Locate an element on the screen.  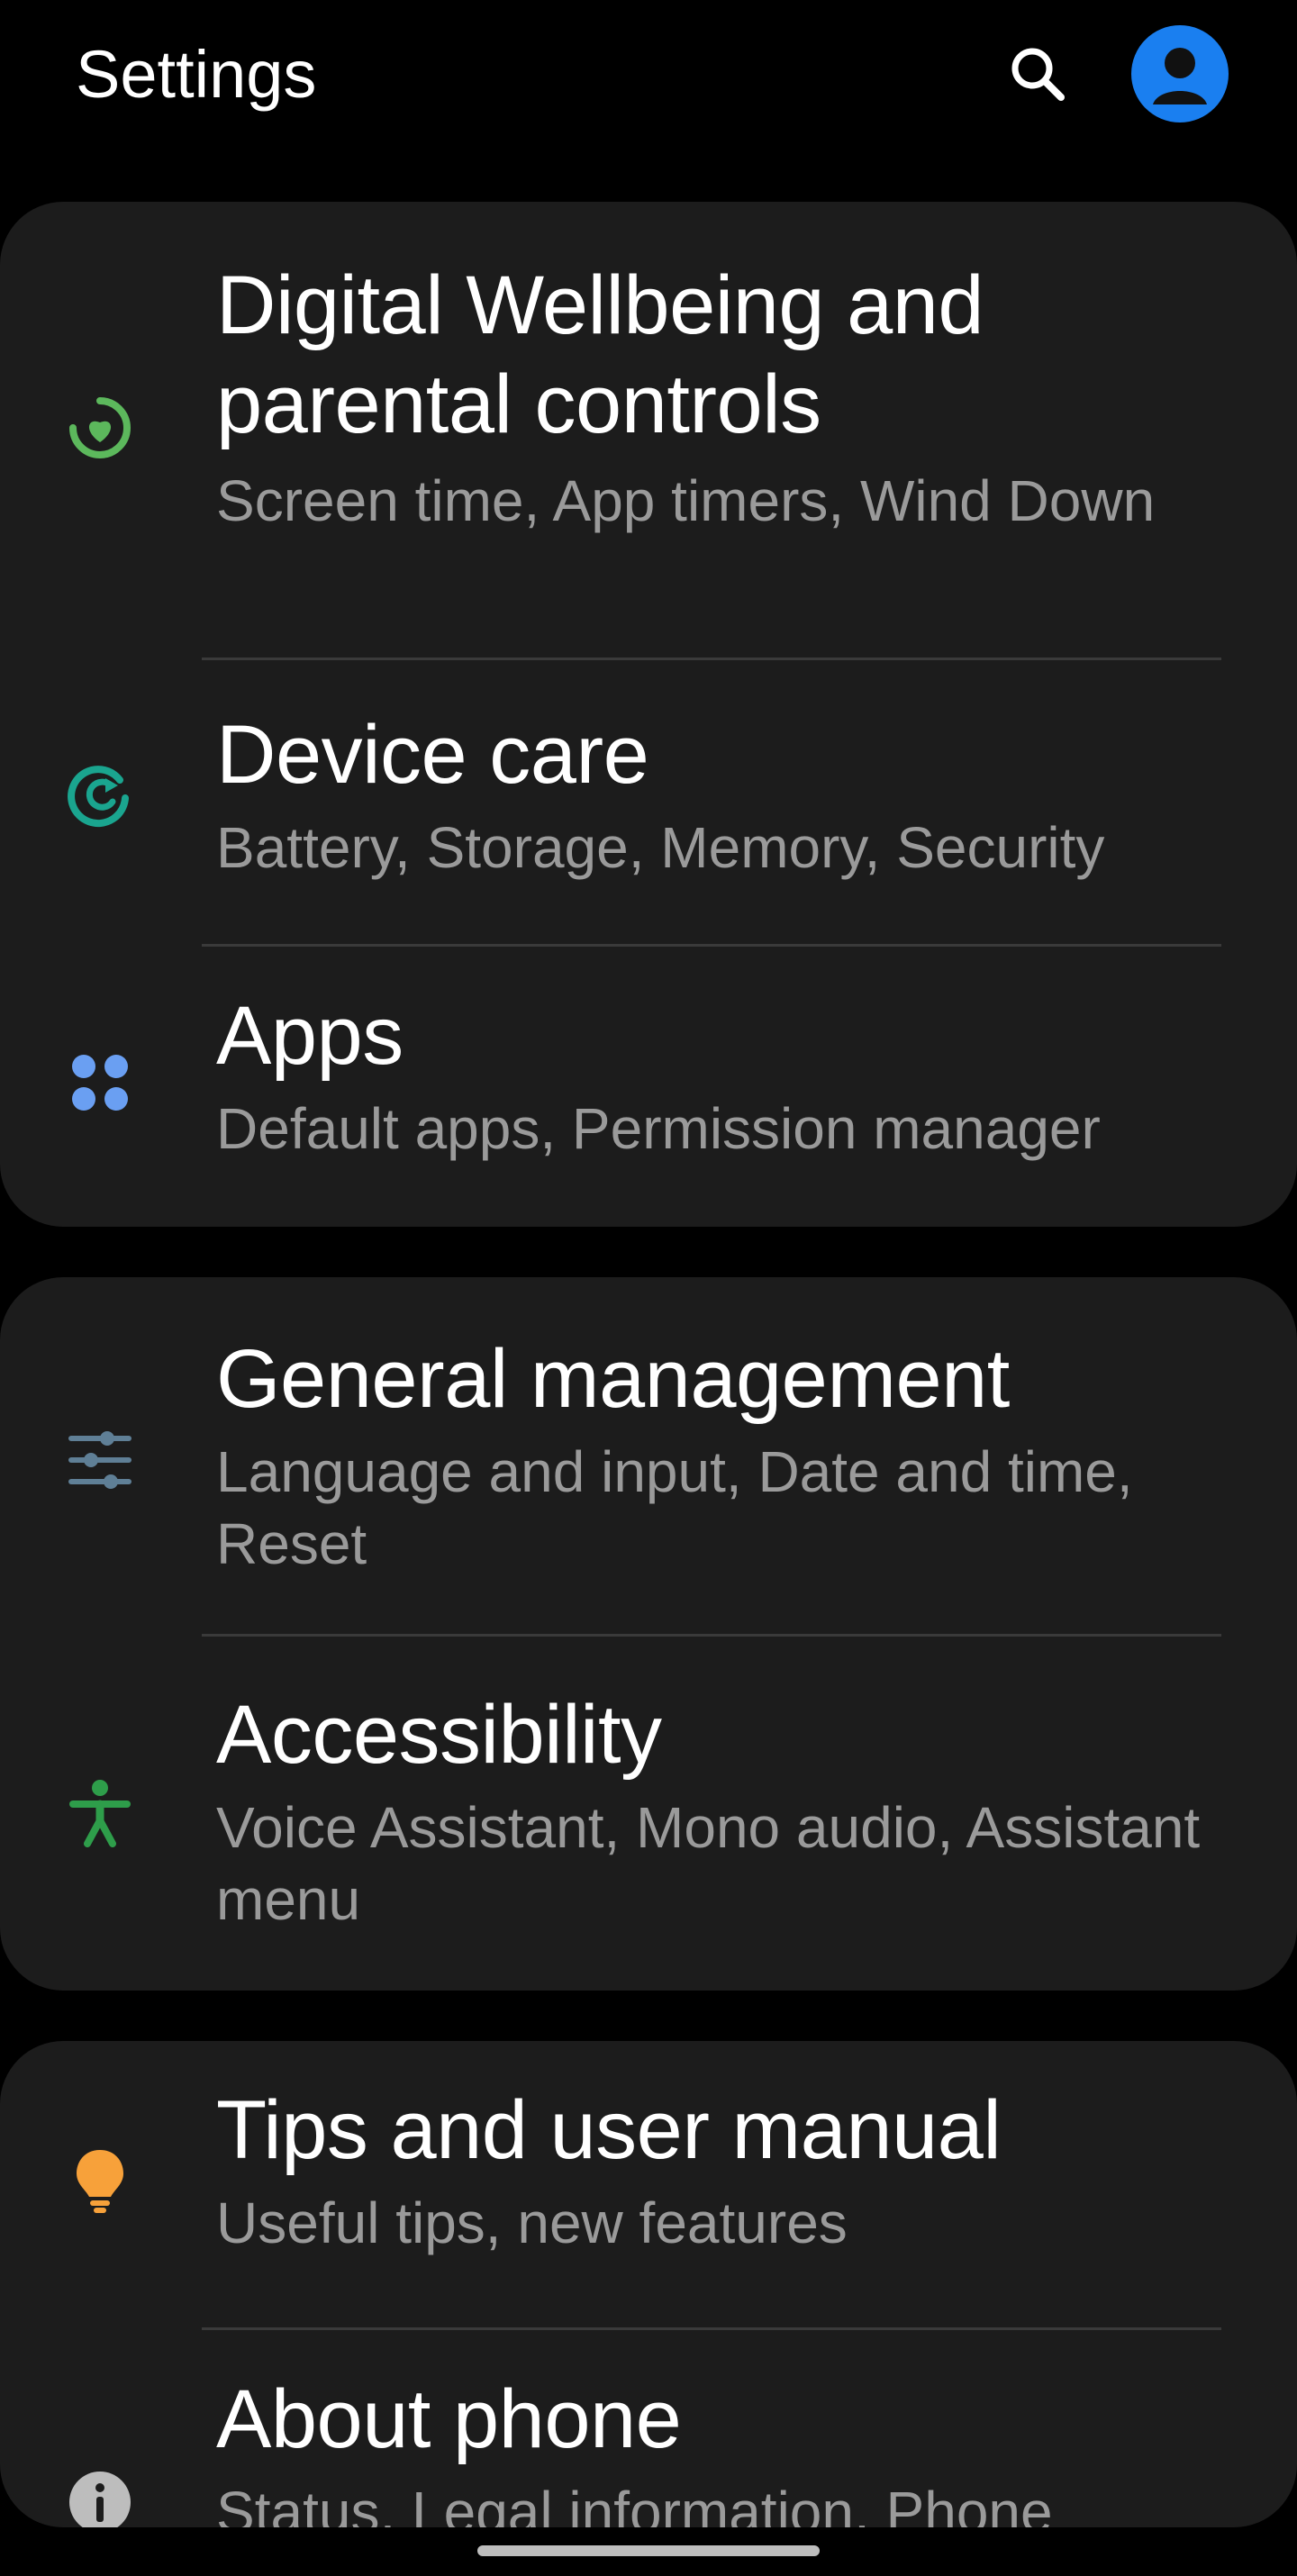
item-title: Accessibility is located at coordinates (439, 1735).